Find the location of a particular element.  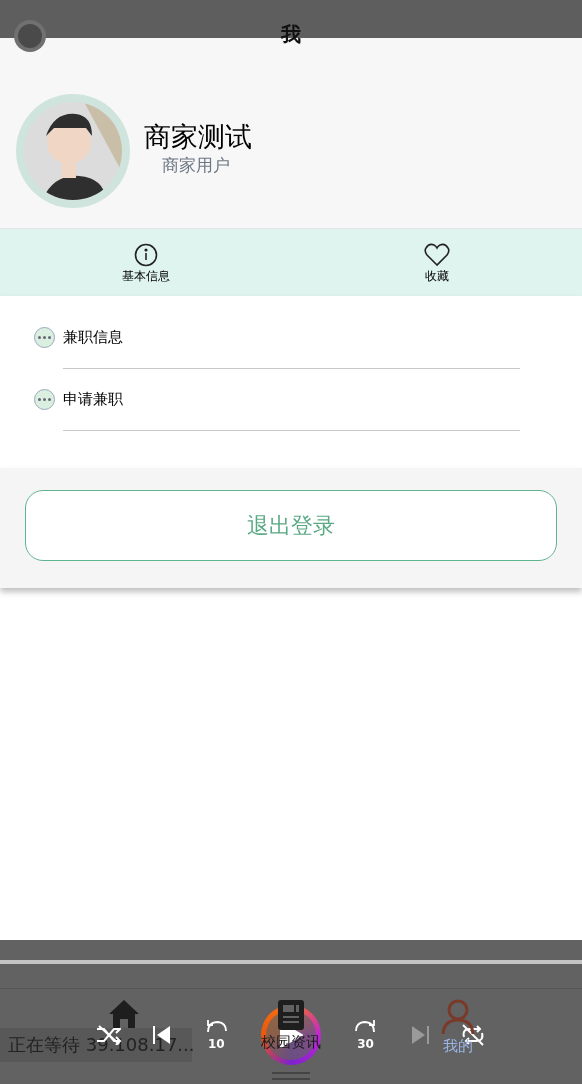

menu-item: 兼职信息 is located at coordinates (93, 337).